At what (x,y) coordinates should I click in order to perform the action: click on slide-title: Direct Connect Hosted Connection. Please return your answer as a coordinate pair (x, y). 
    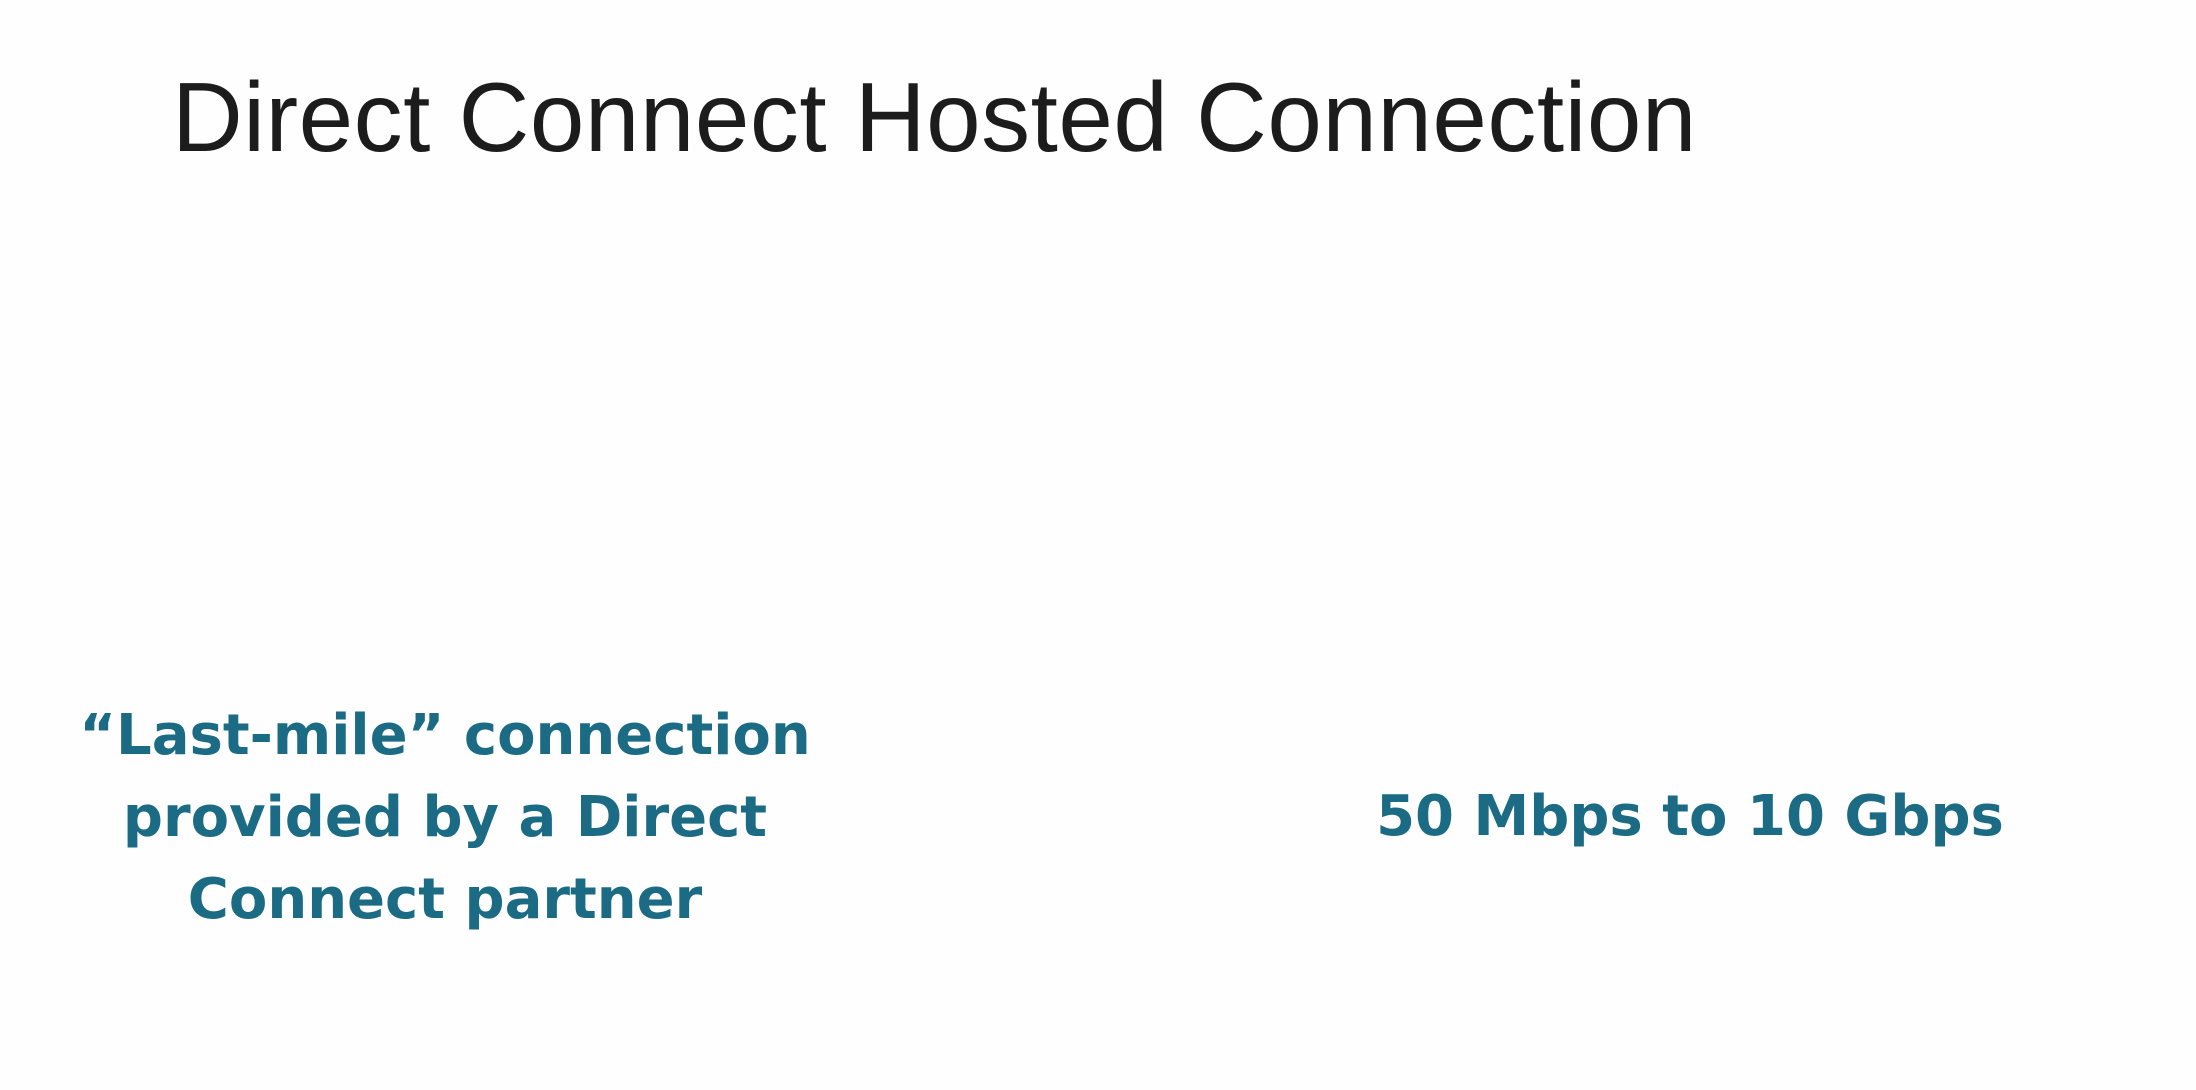
    Looking at the image, I should click on (934, 117).